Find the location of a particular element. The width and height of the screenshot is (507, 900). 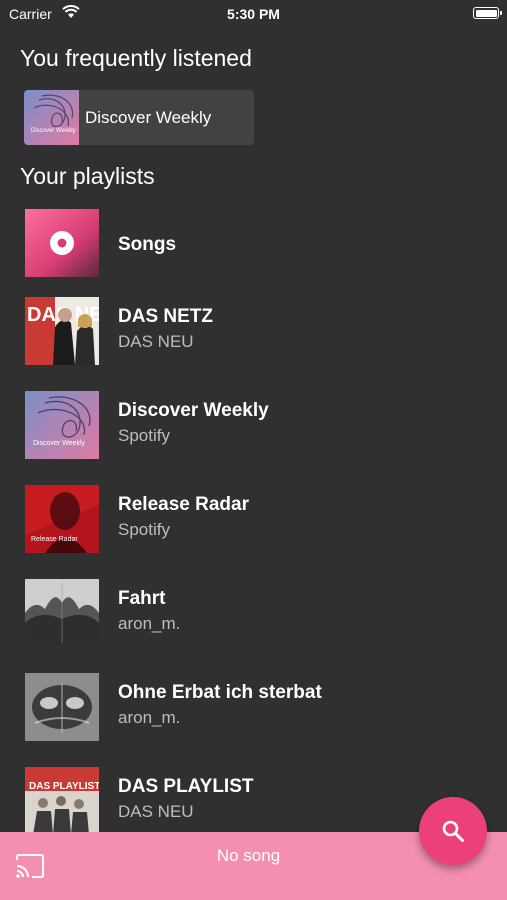

playlist-title: Ohne Erbat ich sterbat is located at coordinates (220, 692).